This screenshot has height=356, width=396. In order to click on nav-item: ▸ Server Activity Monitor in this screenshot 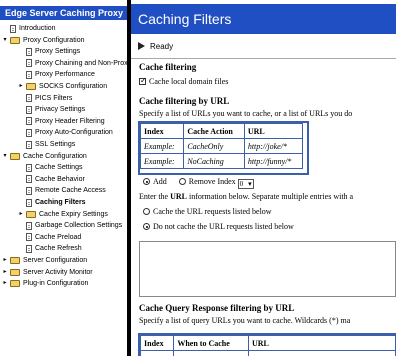, I will do `click(47, 272)`.